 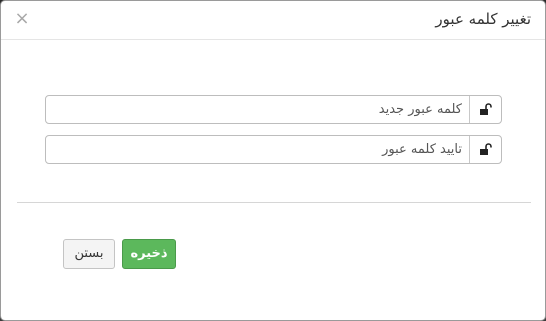 I want to click on save-button: ذخیره, so click(x=149, y=254).